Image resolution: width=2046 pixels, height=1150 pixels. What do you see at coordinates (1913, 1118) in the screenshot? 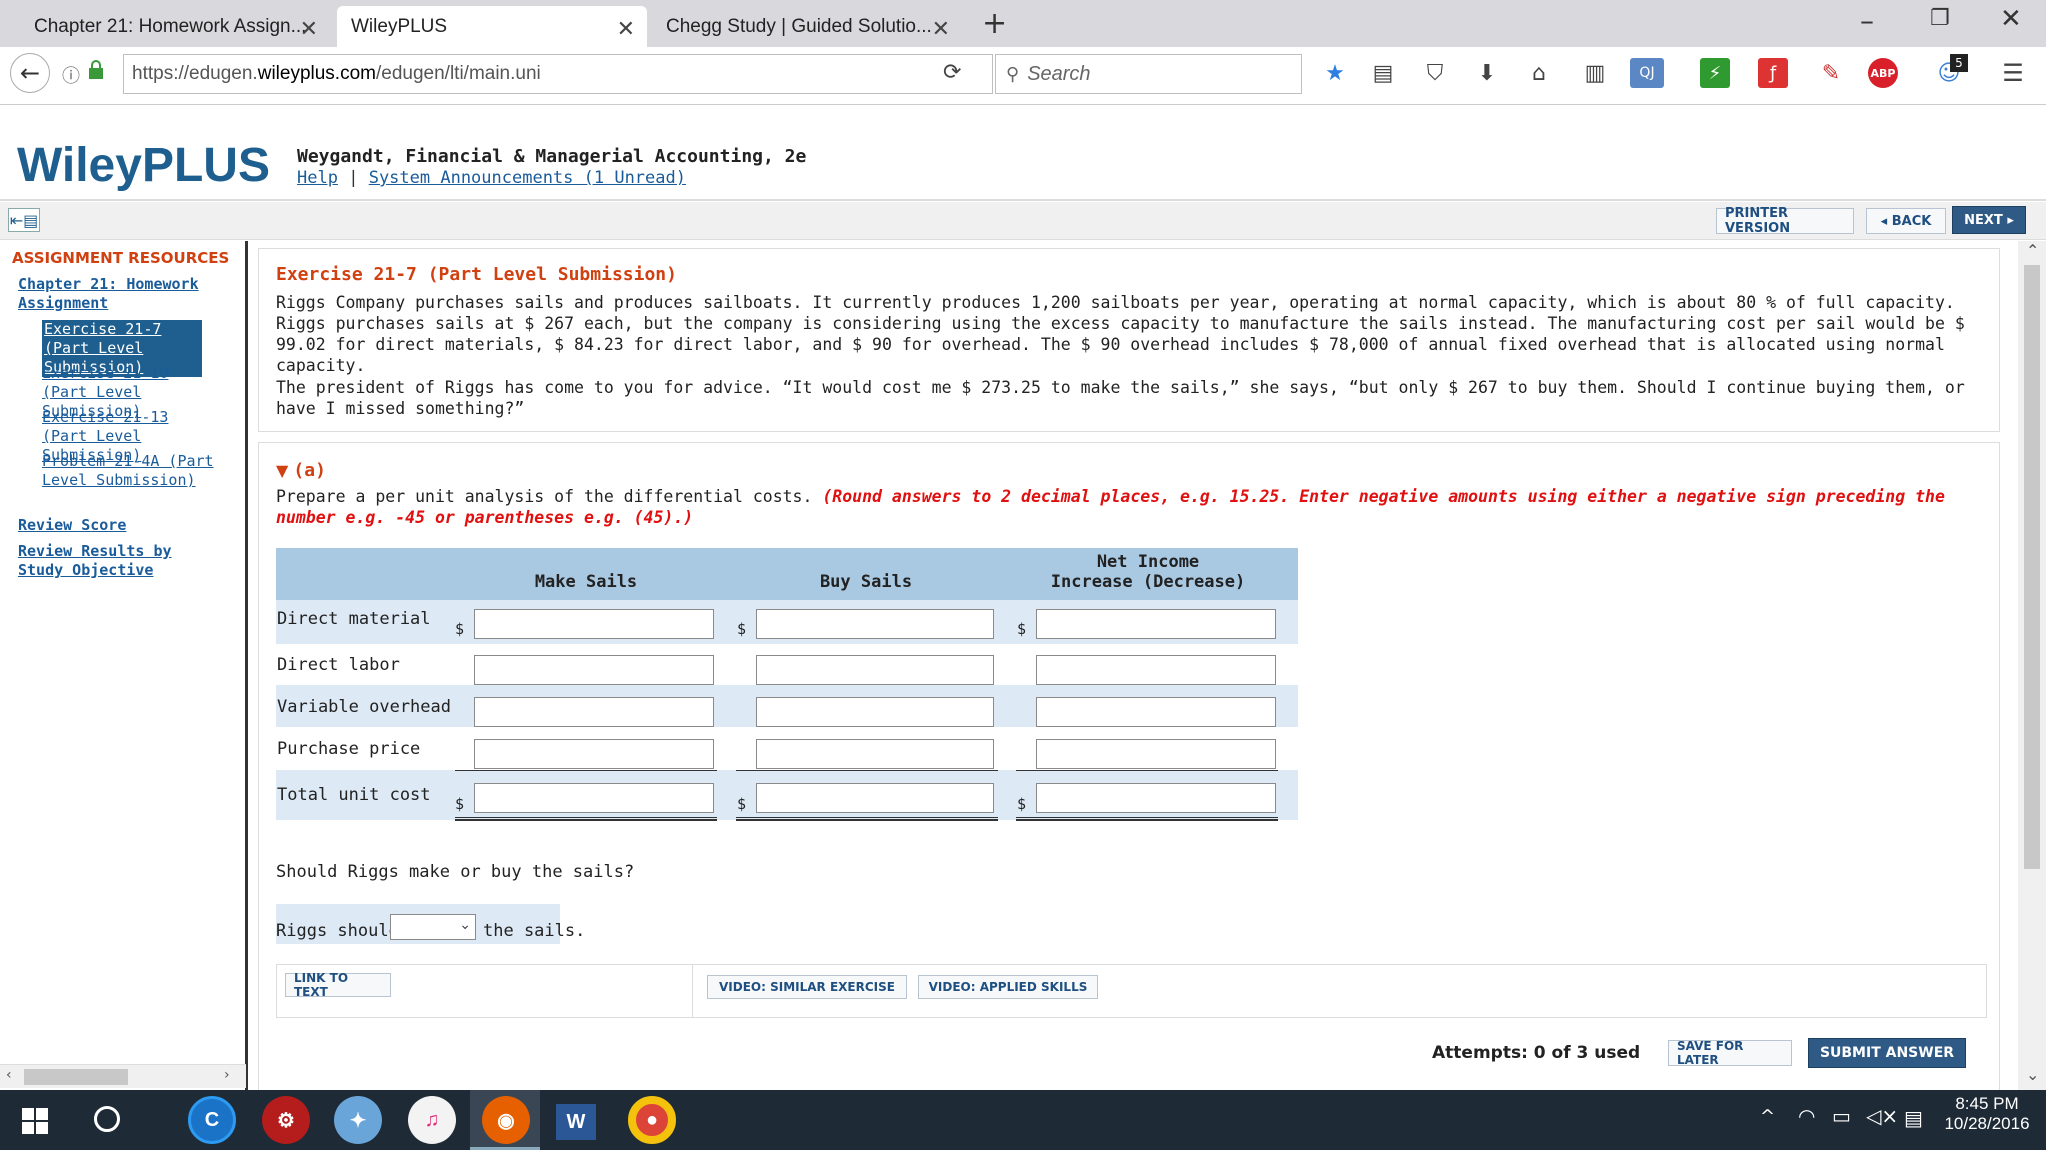
I see `action-center-icon: ▤` at bounding box center [1913, 1118].